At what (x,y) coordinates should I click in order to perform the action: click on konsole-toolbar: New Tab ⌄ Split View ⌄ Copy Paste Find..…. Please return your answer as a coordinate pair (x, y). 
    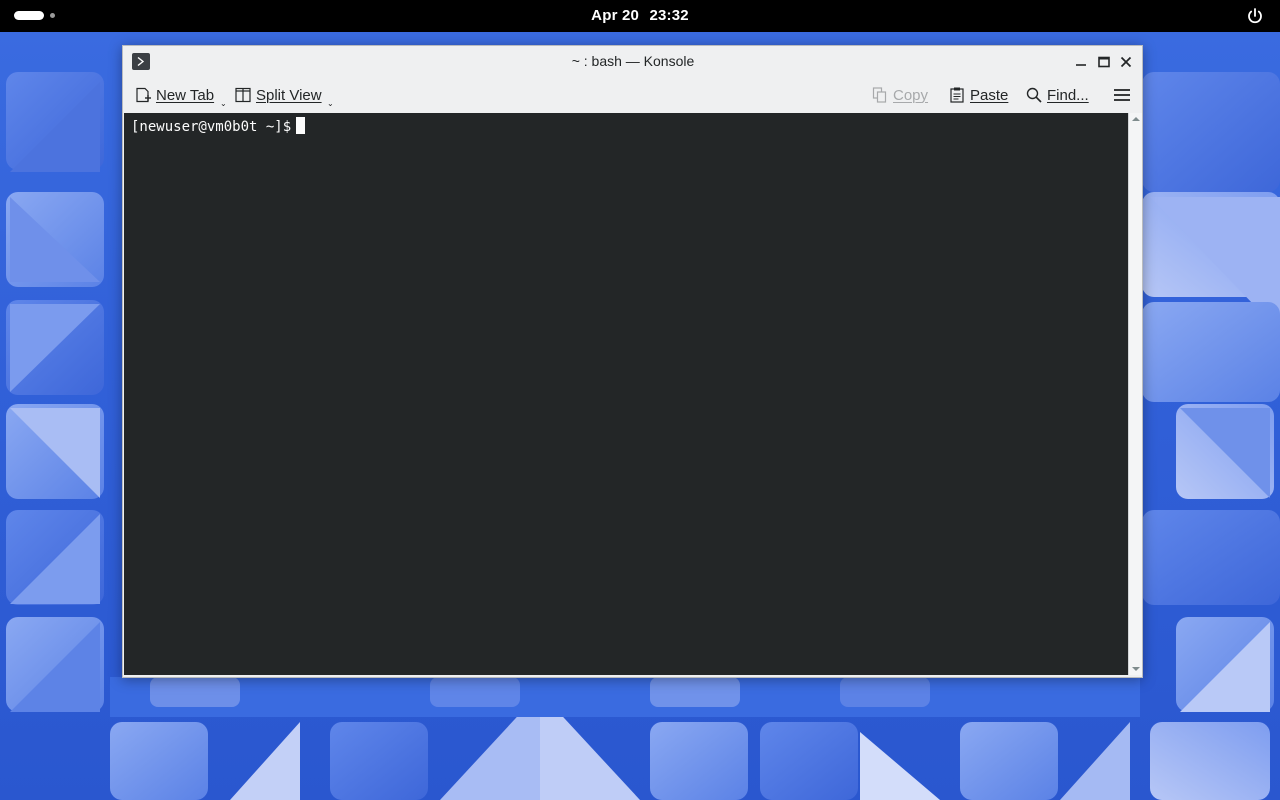
    Looking at the image, I should click on (632, 95).